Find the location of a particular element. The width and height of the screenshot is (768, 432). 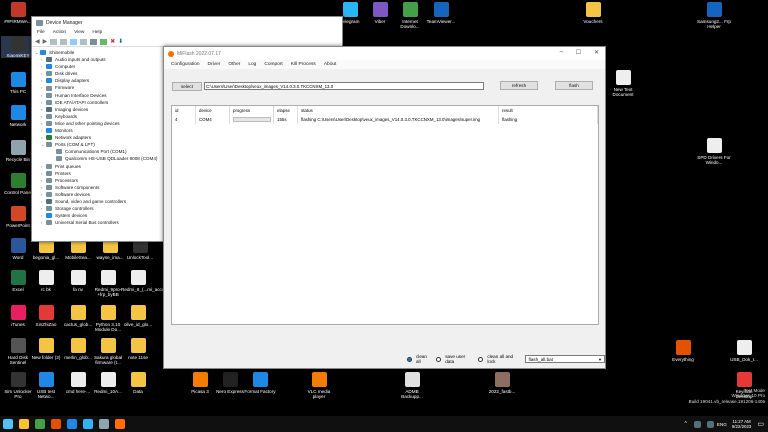

menu-item: About is located at coordinates (330, 64).